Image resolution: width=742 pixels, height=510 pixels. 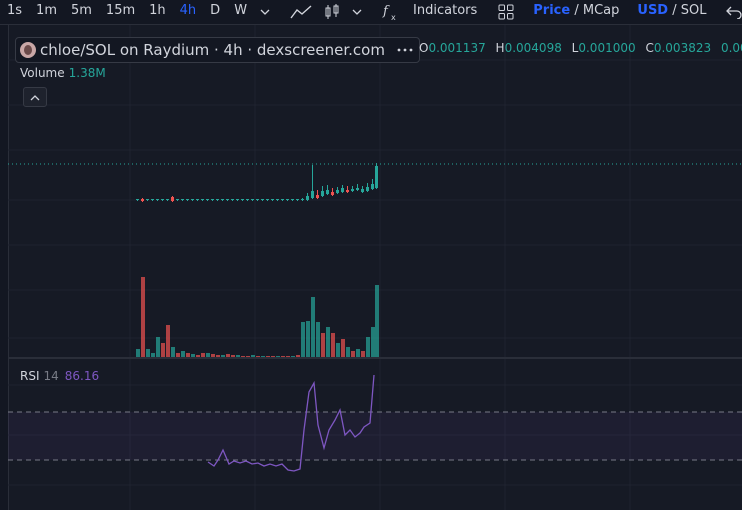 What do you see at coordinates (257, 182) in the screenshot?
I see `candlesticks` at bounding box center [257, 182].